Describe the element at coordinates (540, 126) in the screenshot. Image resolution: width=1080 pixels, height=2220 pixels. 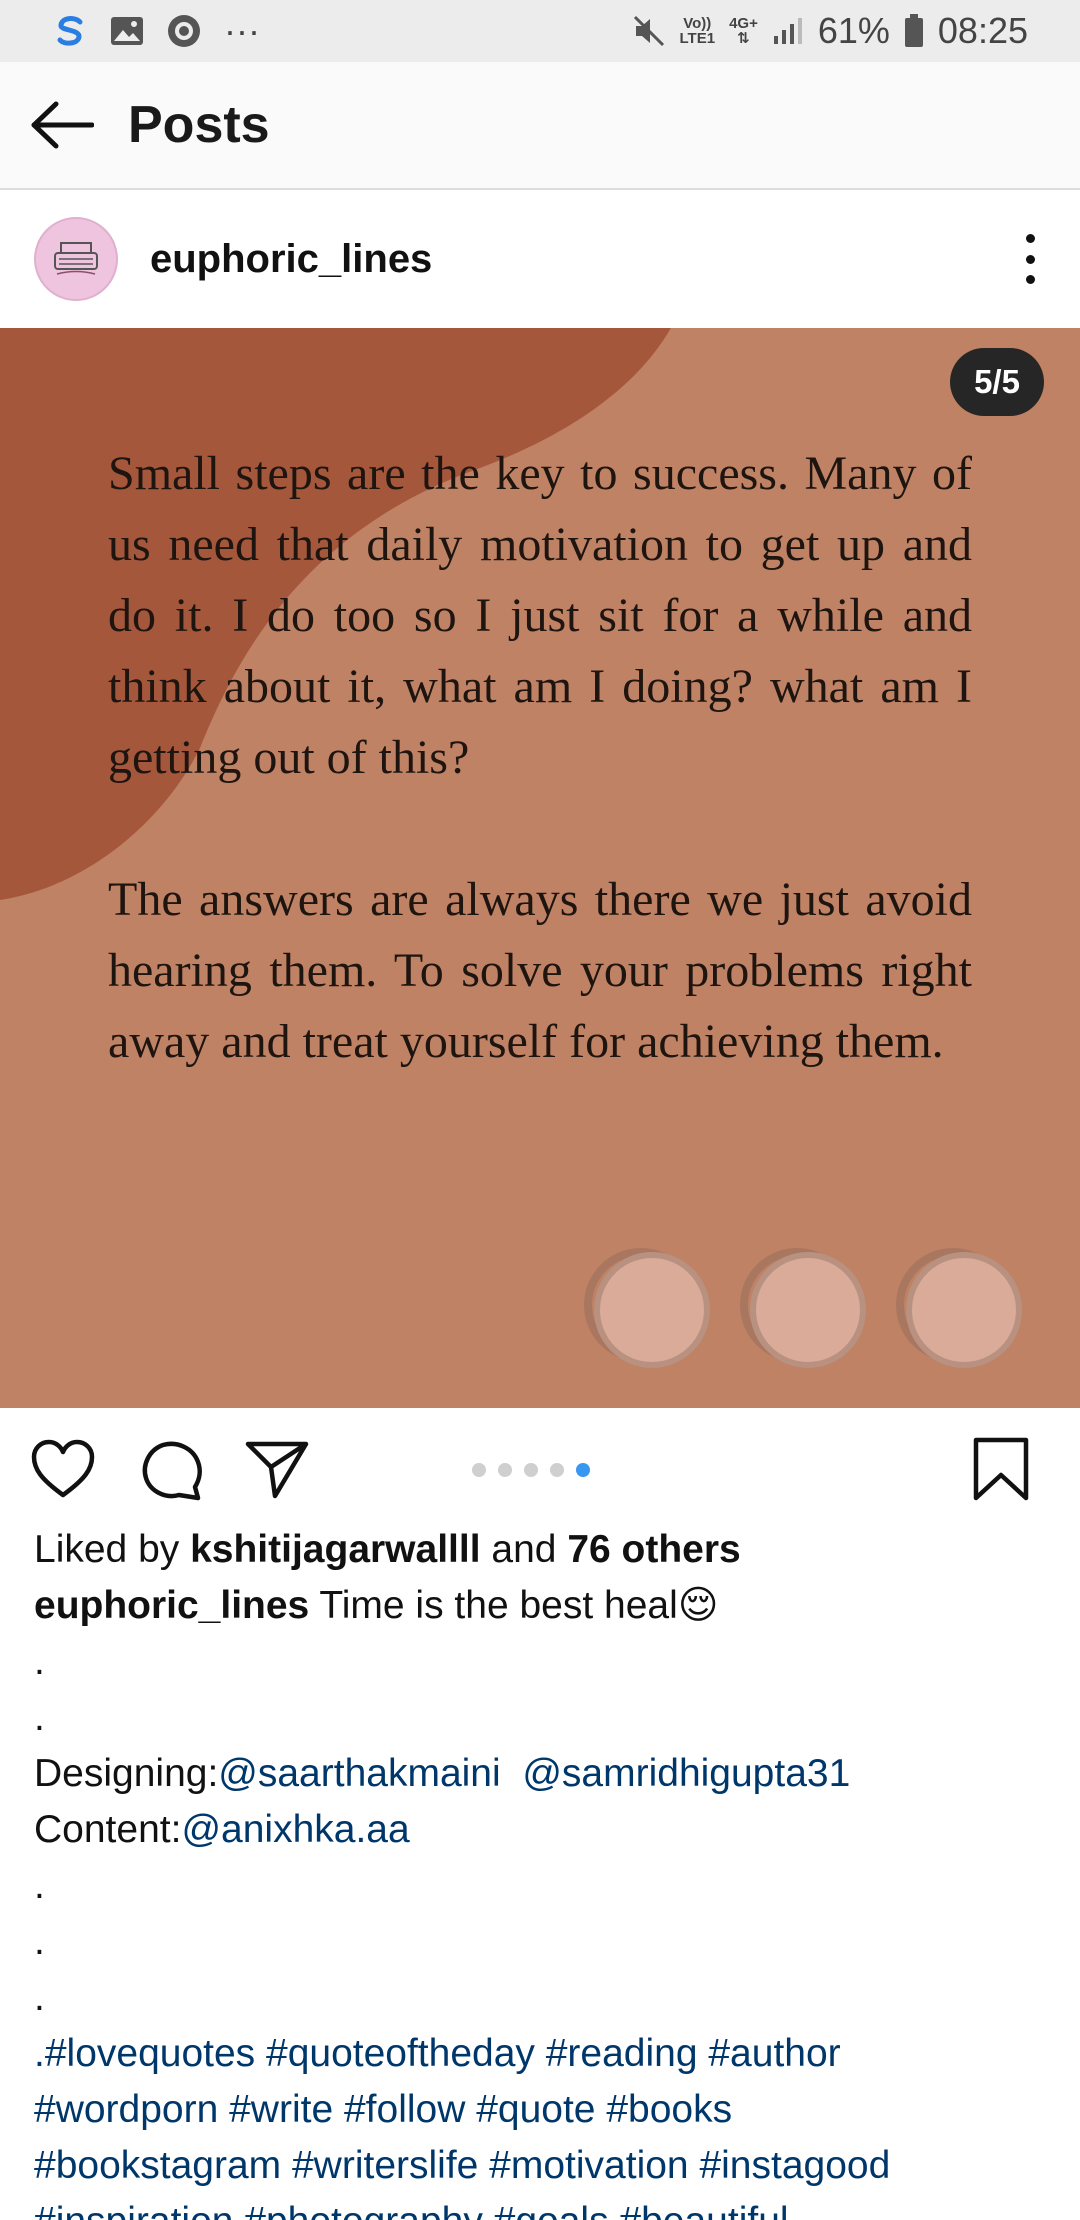
I see `app-bar: Posts` at that location.